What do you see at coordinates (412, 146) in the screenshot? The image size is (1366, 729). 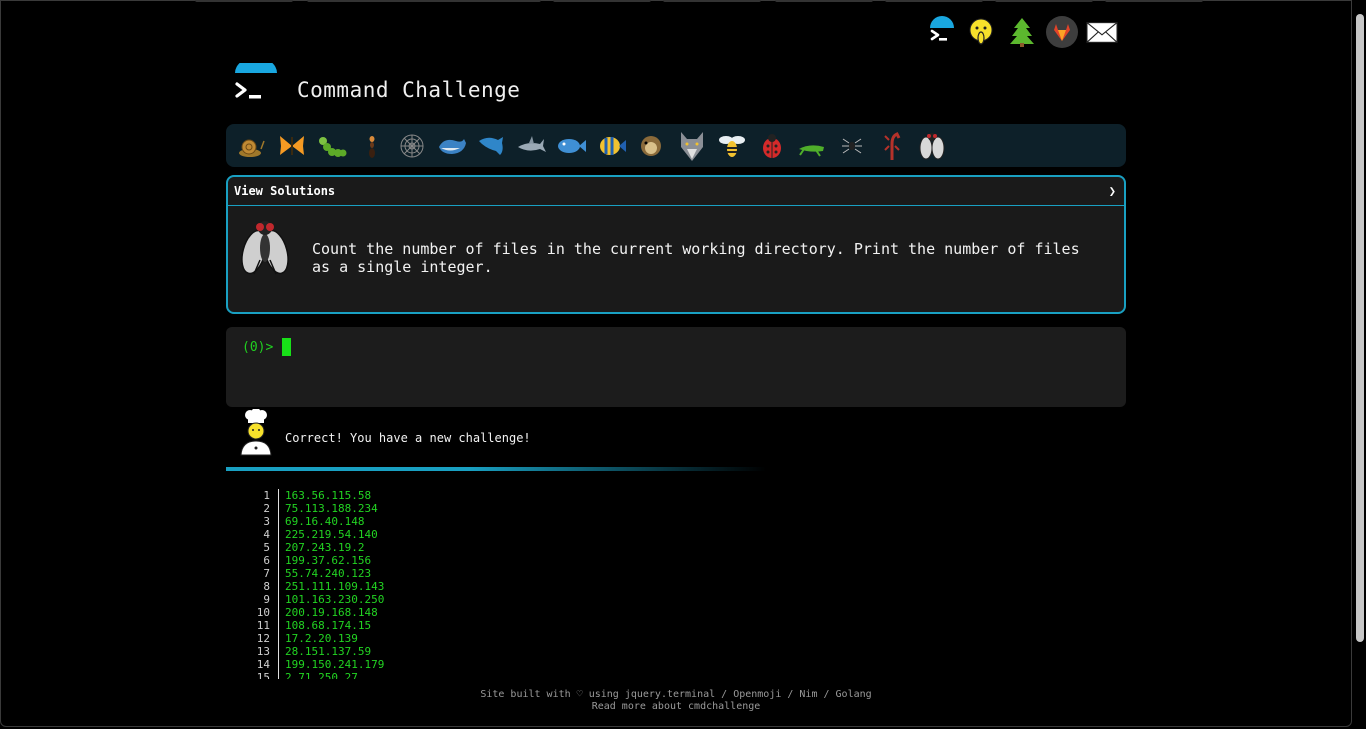 I see `web-icon` at bounding box center [412, 146].